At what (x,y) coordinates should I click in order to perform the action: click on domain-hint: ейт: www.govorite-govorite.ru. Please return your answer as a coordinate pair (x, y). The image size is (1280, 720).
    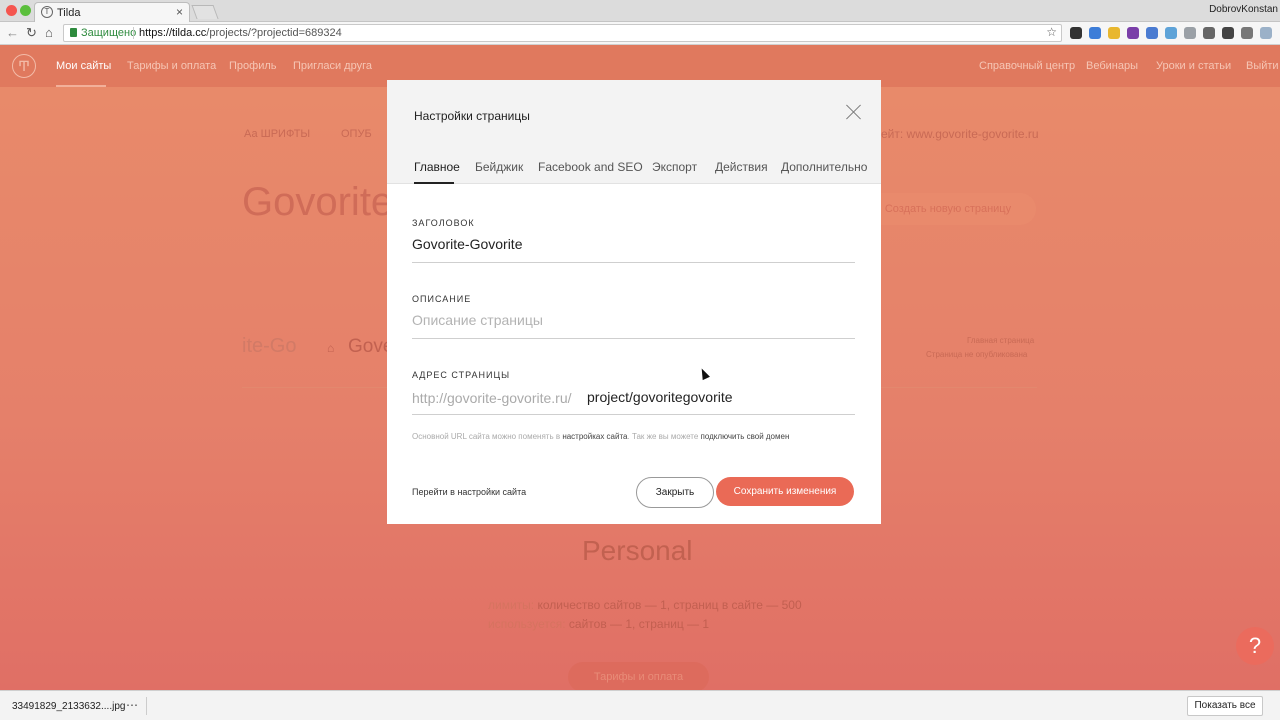
    Looking at the image, I should click on (960, 134).